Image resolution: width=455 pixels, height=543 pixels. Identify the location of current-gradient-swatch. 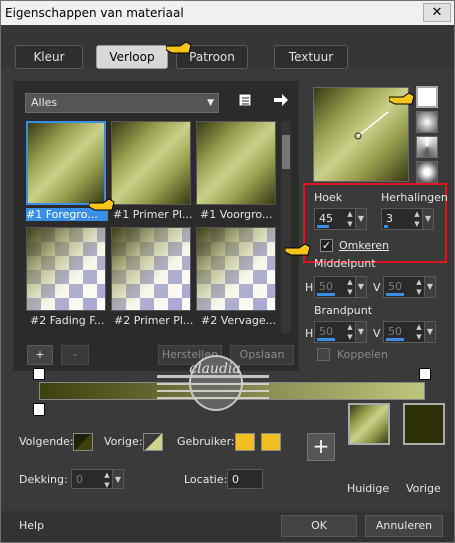
(369, 424).